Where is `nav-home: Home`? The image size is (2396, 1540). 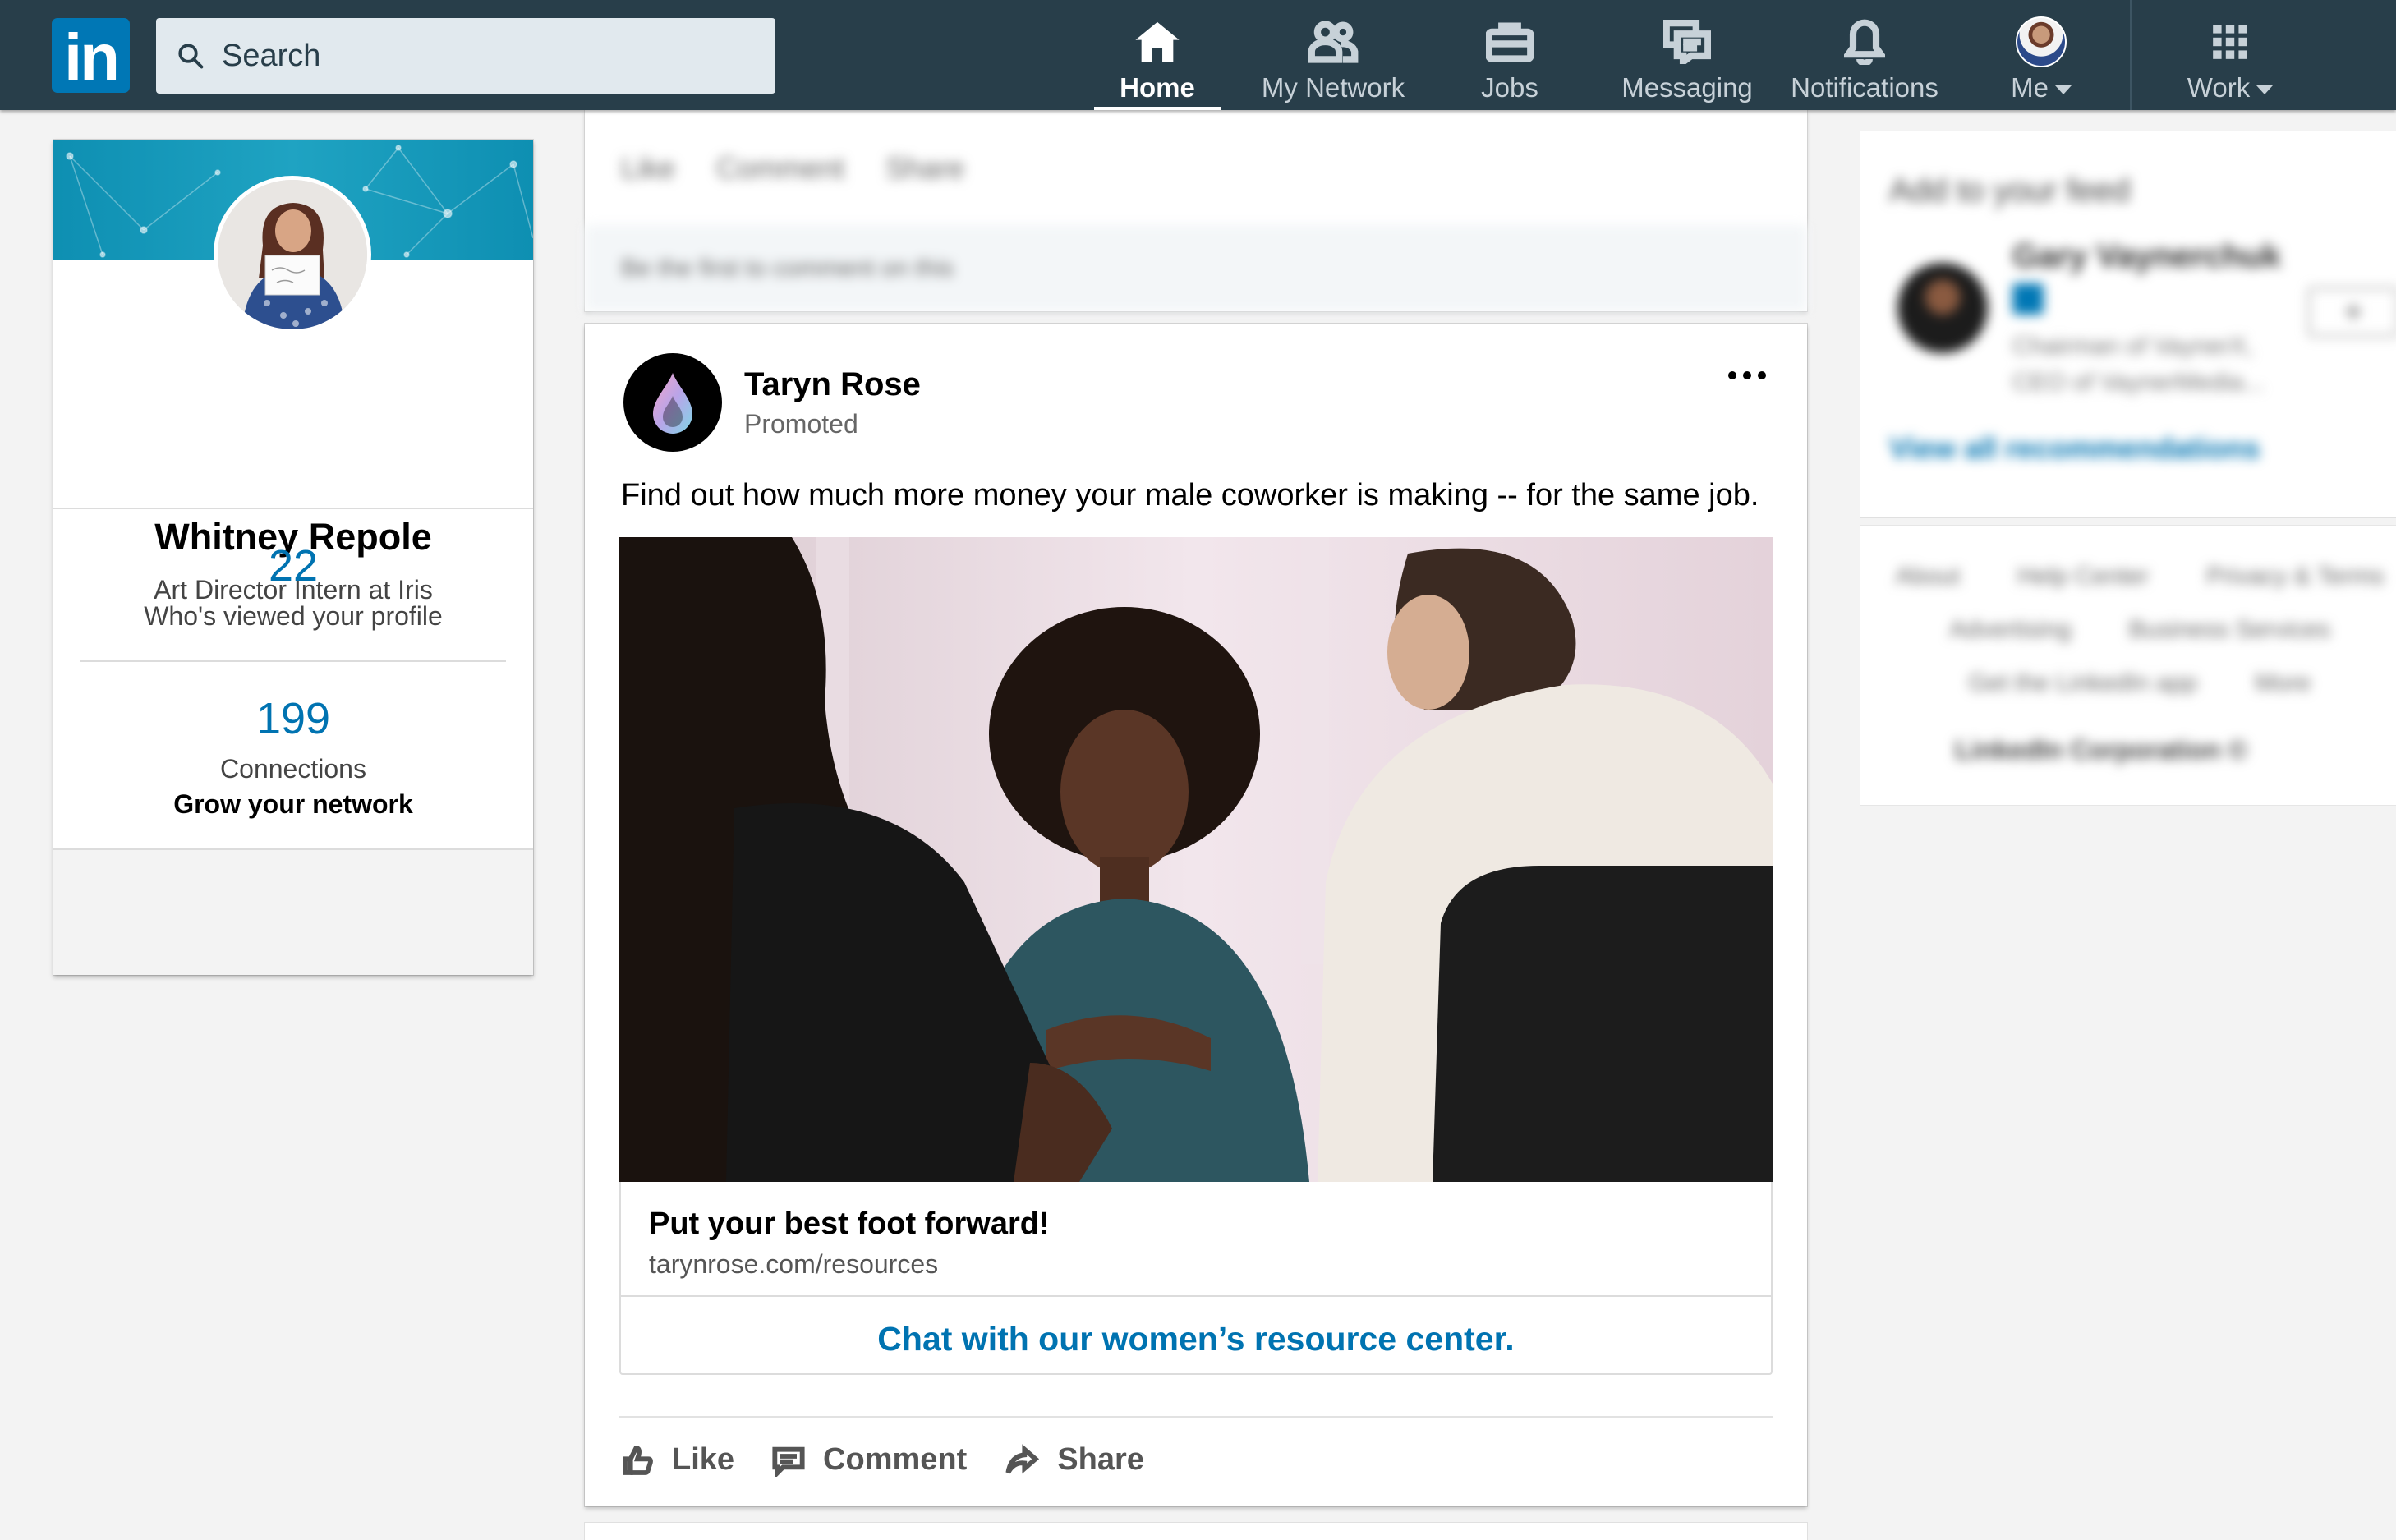
nav-home: Home is located at coordinates (1157, 55).